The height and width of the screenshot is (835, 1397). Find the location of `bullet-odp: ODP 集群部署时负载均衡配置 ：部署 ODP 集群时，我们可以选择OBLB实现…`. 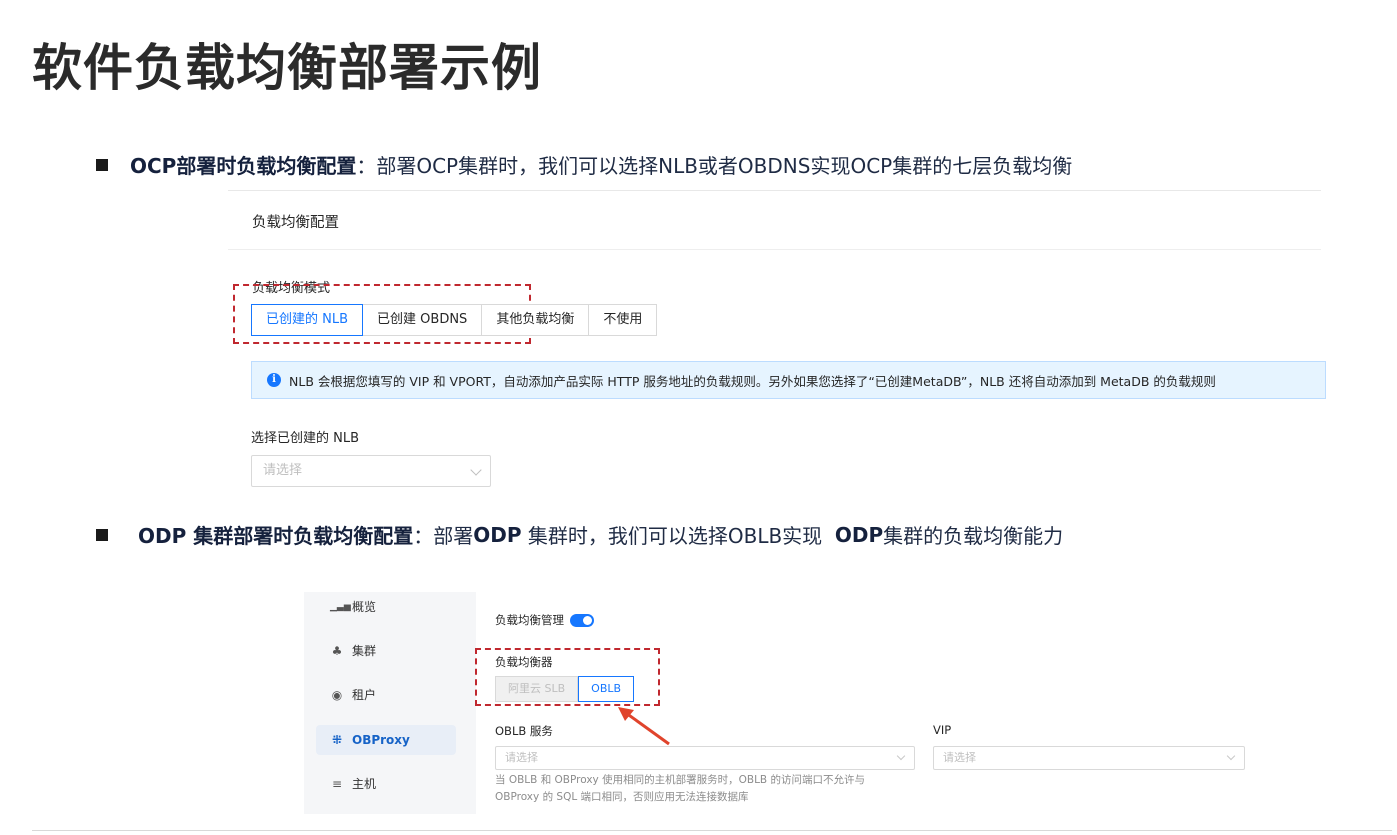

bullet-odp: ODP 集群部署时负载均衡配置 ：部署 ODP 集群时，我们可以选择OBLB实现… is located at coordinates (579, 534).